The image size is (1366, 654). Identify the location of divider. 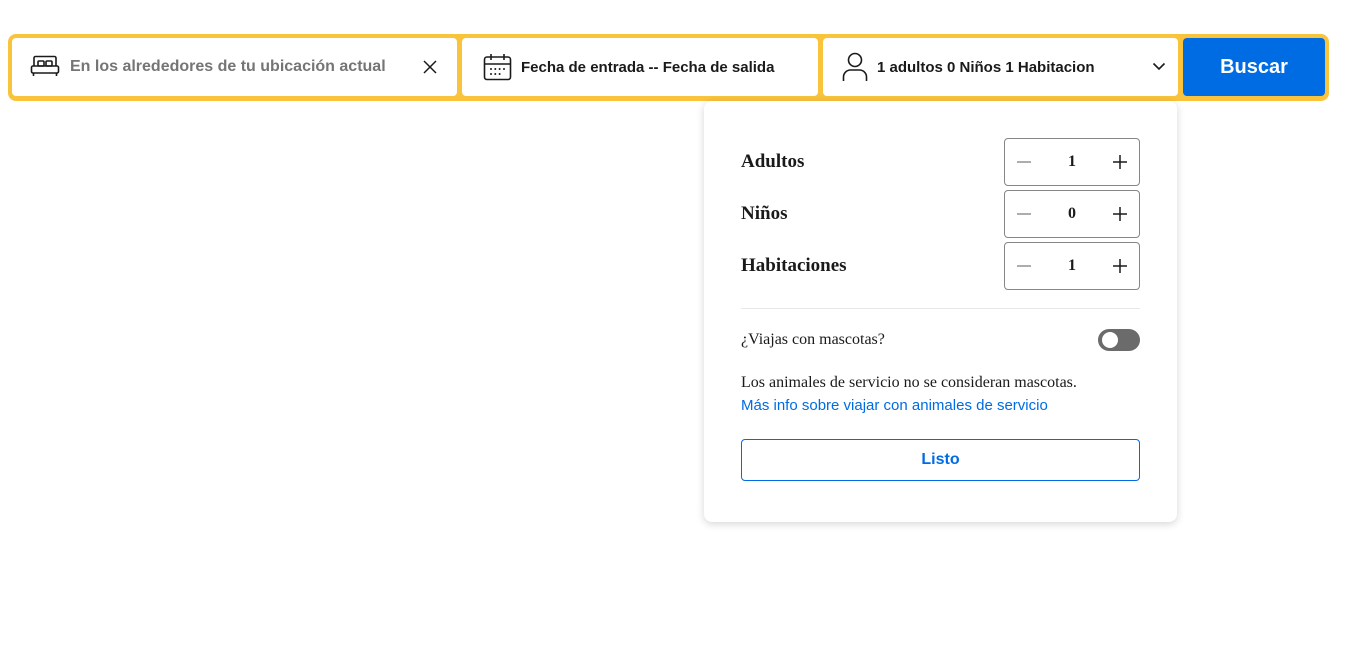
(940, 308).